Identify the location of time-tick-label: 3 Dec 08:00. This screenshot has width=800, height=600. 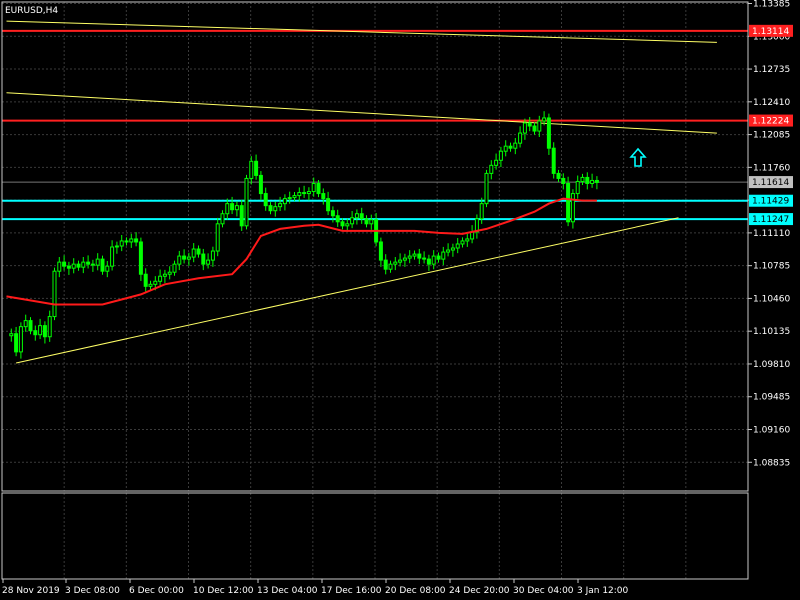
(92, 591).